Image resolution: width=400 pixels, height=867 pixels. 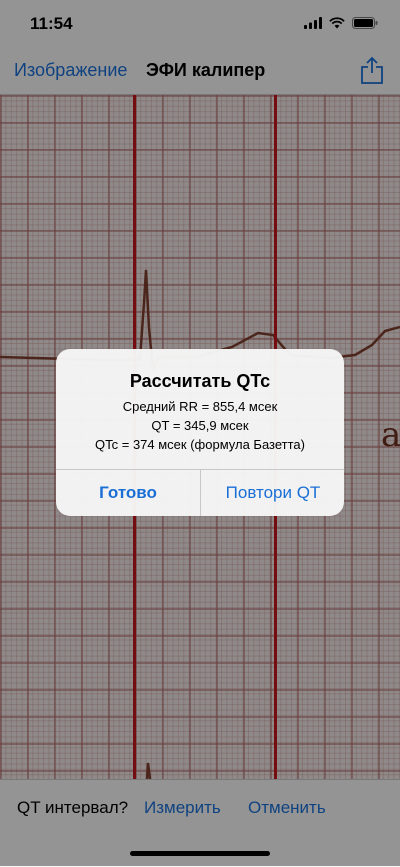 I want to click on qtc-text: QTc = 374 мсек (формула Базетта), so click(x=200, y=444).